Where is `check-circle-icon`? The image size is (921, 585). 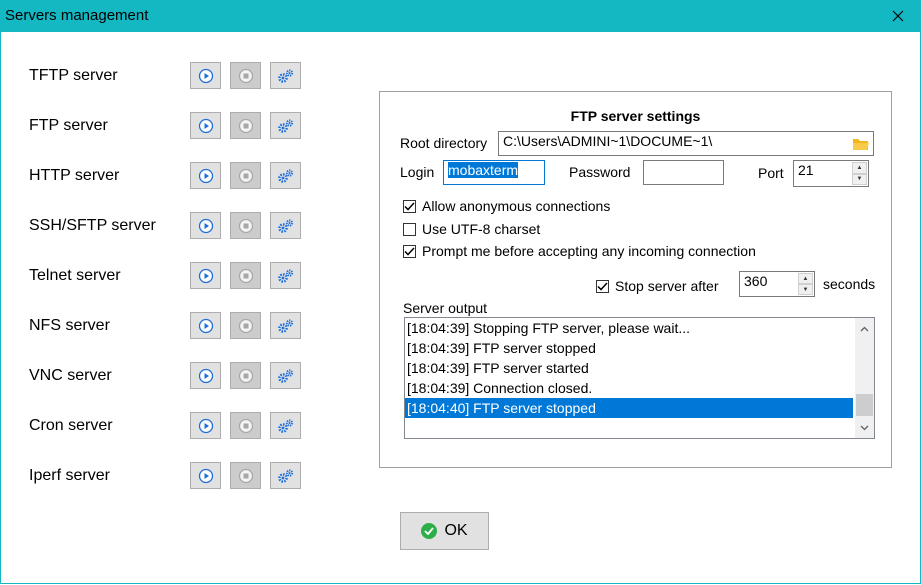 check-circle-icon is located at coordinates (429, 531).